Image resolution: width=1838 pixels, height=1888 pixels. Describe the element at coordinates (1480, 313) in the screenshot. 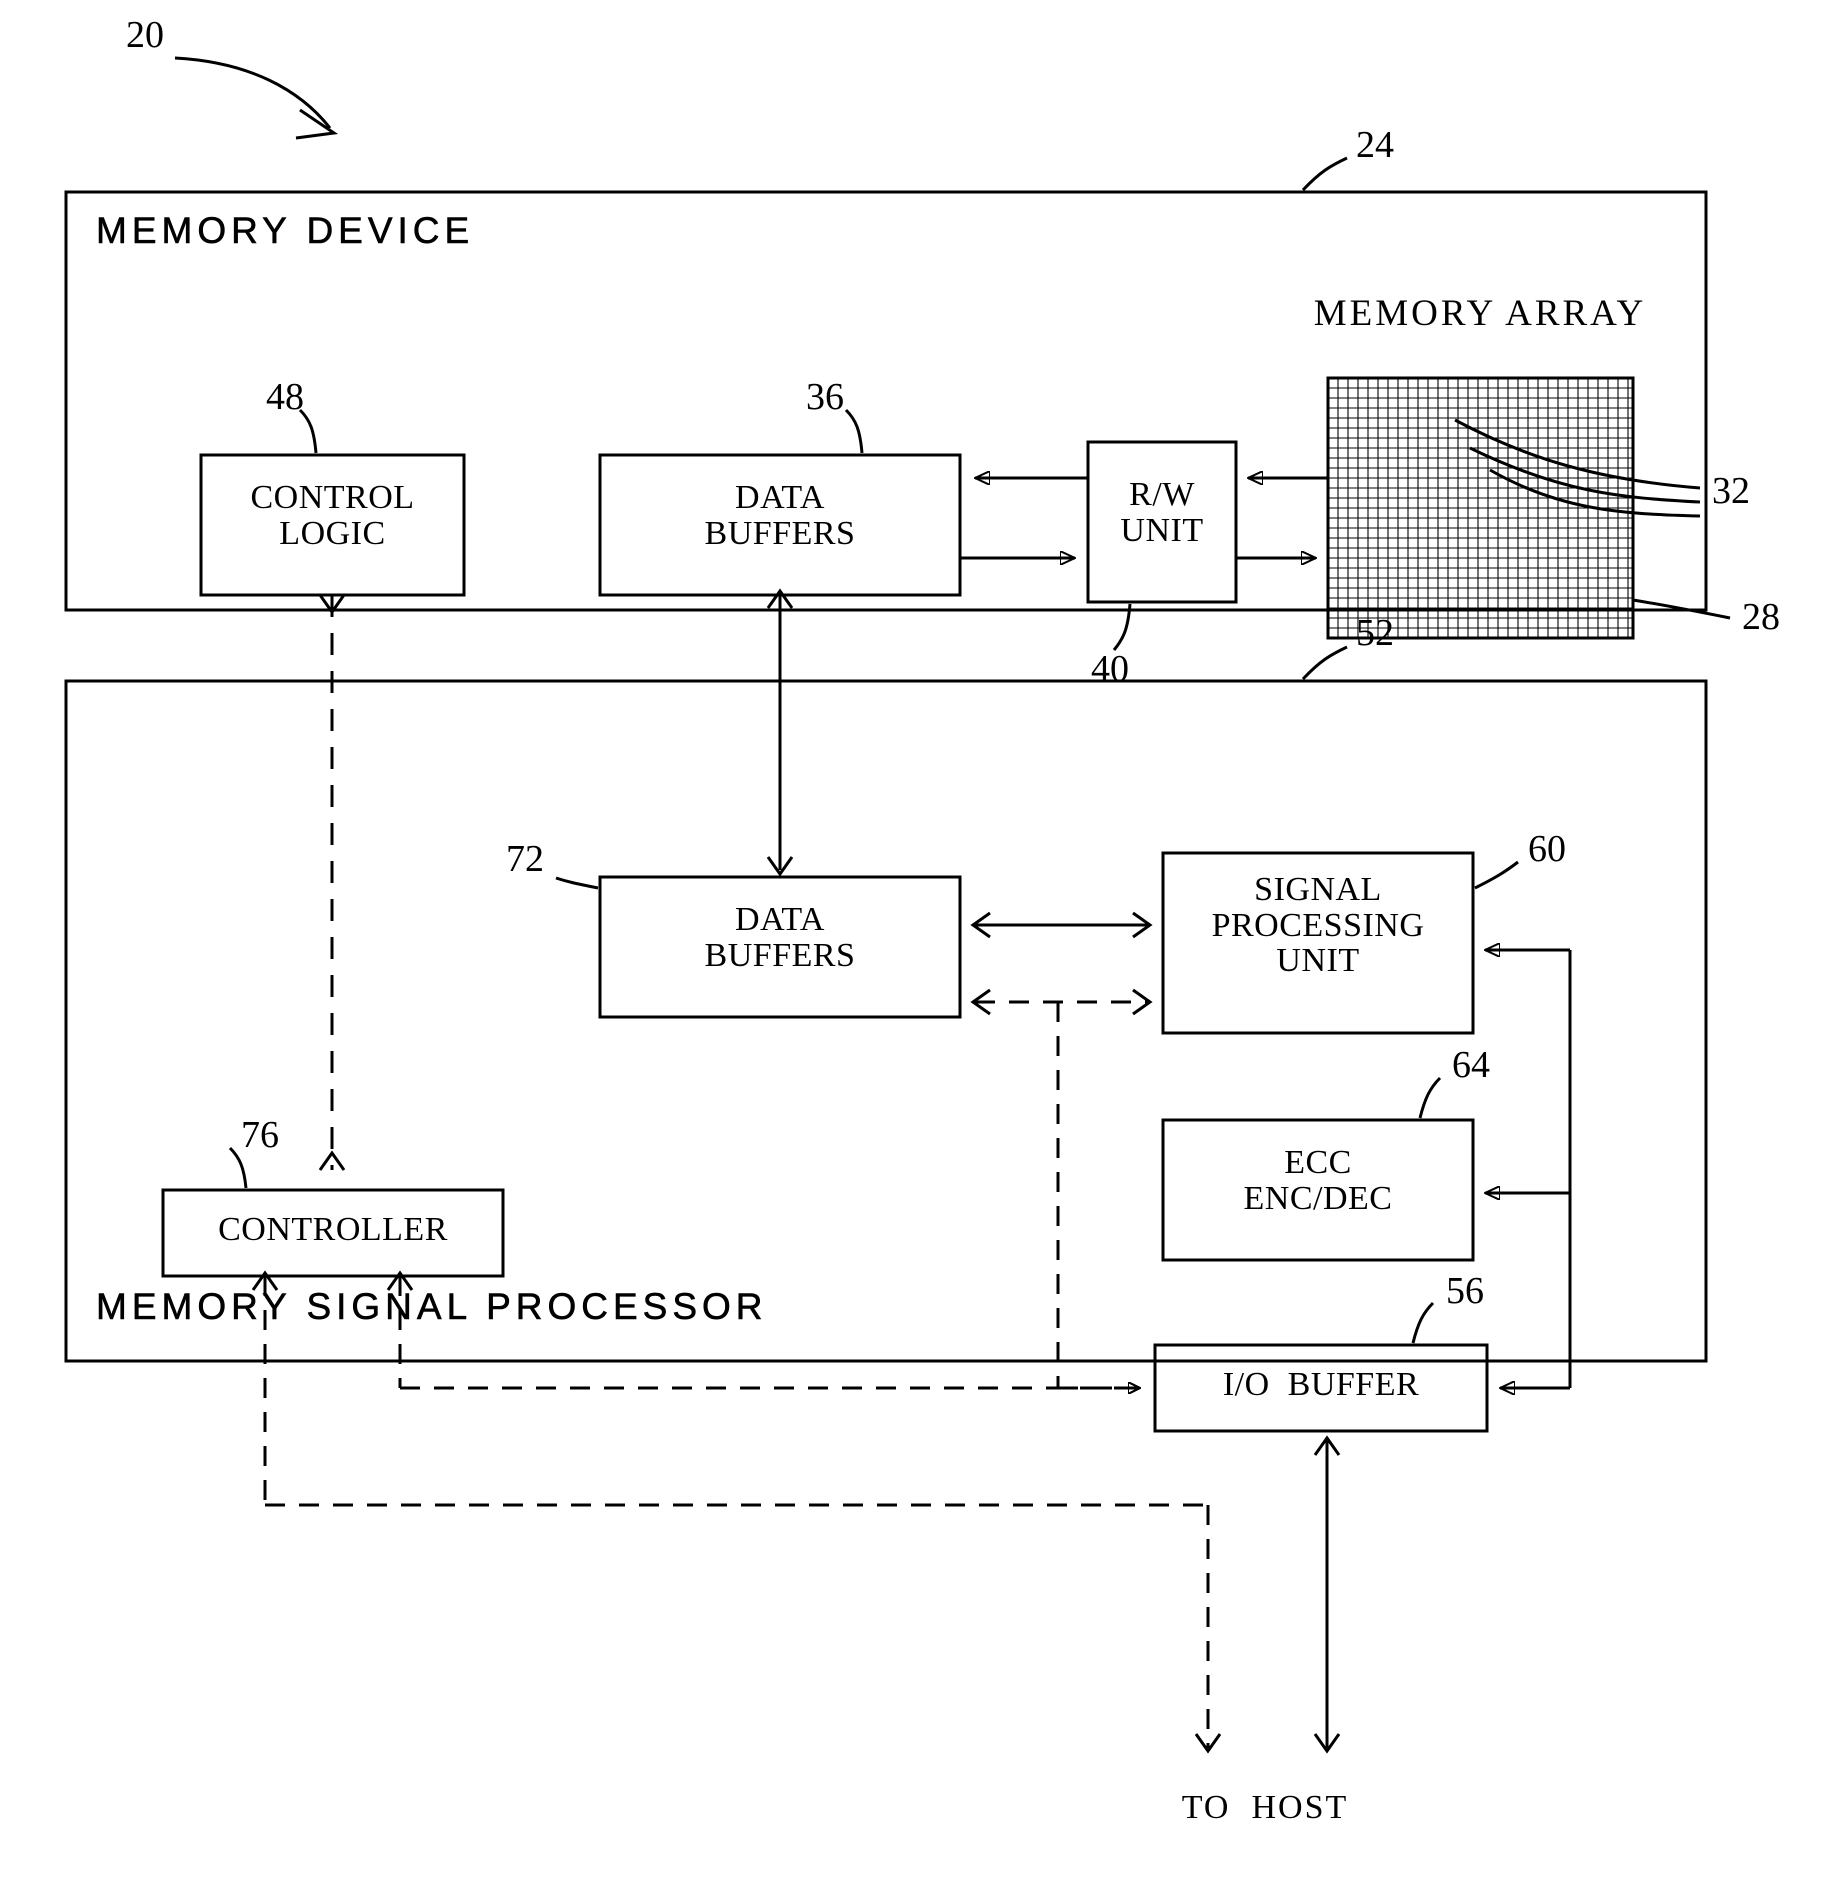

I see `memory-array-title: MEMORY ARRAY` at that location.